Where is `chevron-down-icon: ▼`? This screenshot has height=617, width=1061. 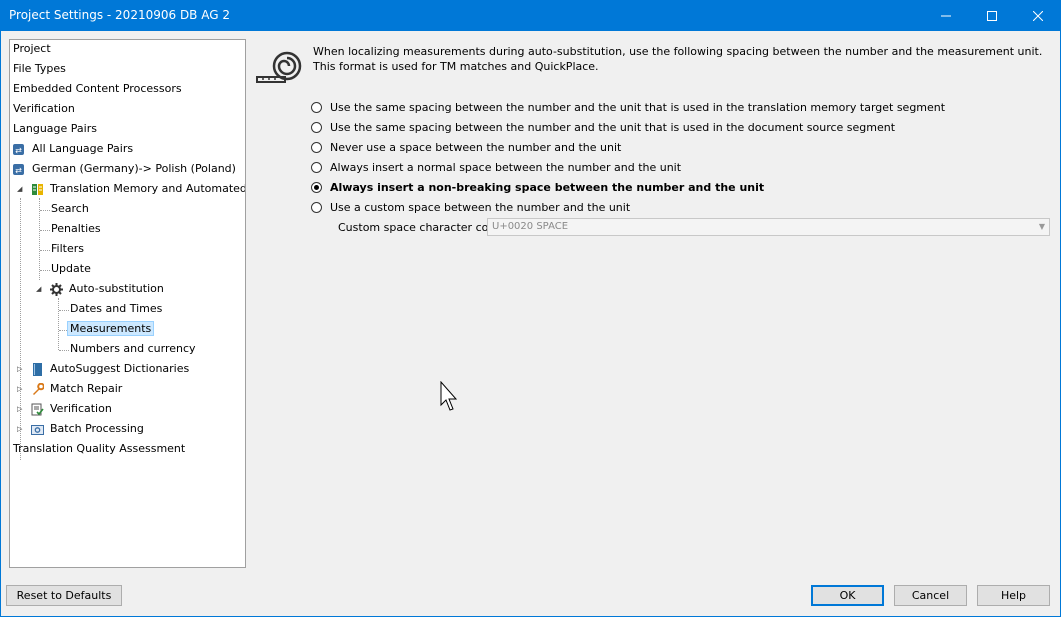
chevron-down-icon: ▼ is located at coordinates (1041, 226).